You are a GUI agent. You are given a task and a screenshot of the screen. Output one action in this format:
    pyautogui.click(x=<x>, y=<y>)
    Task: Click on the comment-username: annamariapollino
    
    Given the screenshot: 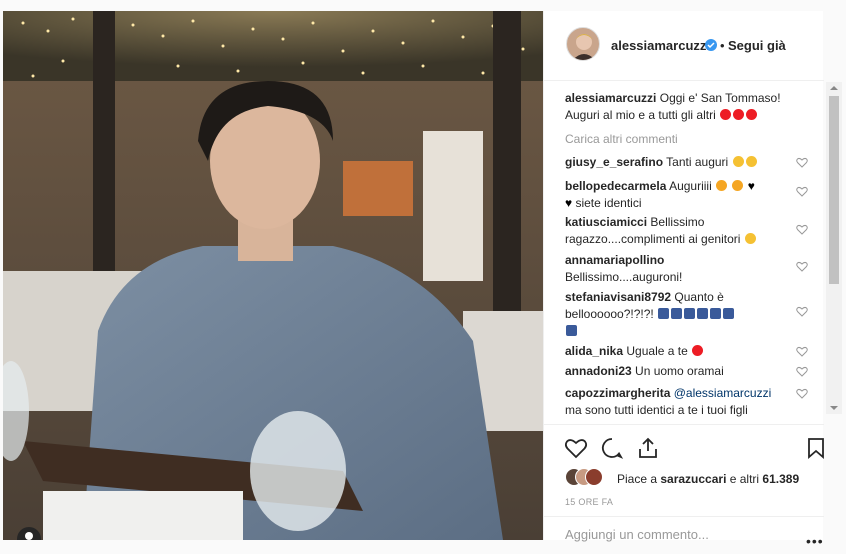 What is the action you would take?
    pyautogui.click(x=614, y=260)
    